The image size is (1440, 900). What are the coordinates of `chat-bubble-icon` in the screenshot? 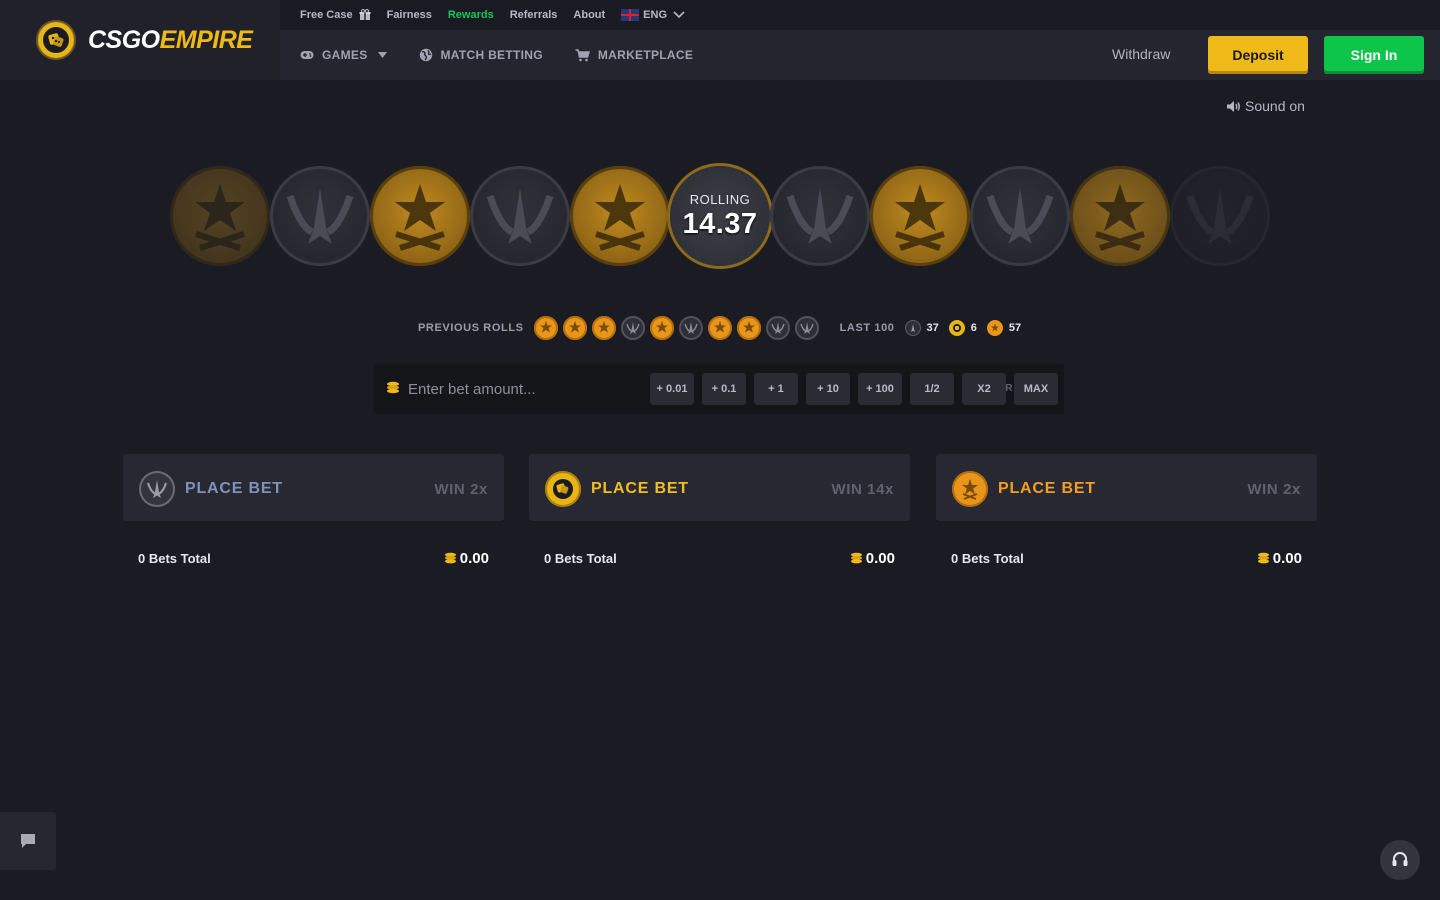 It's located at (28, 841).